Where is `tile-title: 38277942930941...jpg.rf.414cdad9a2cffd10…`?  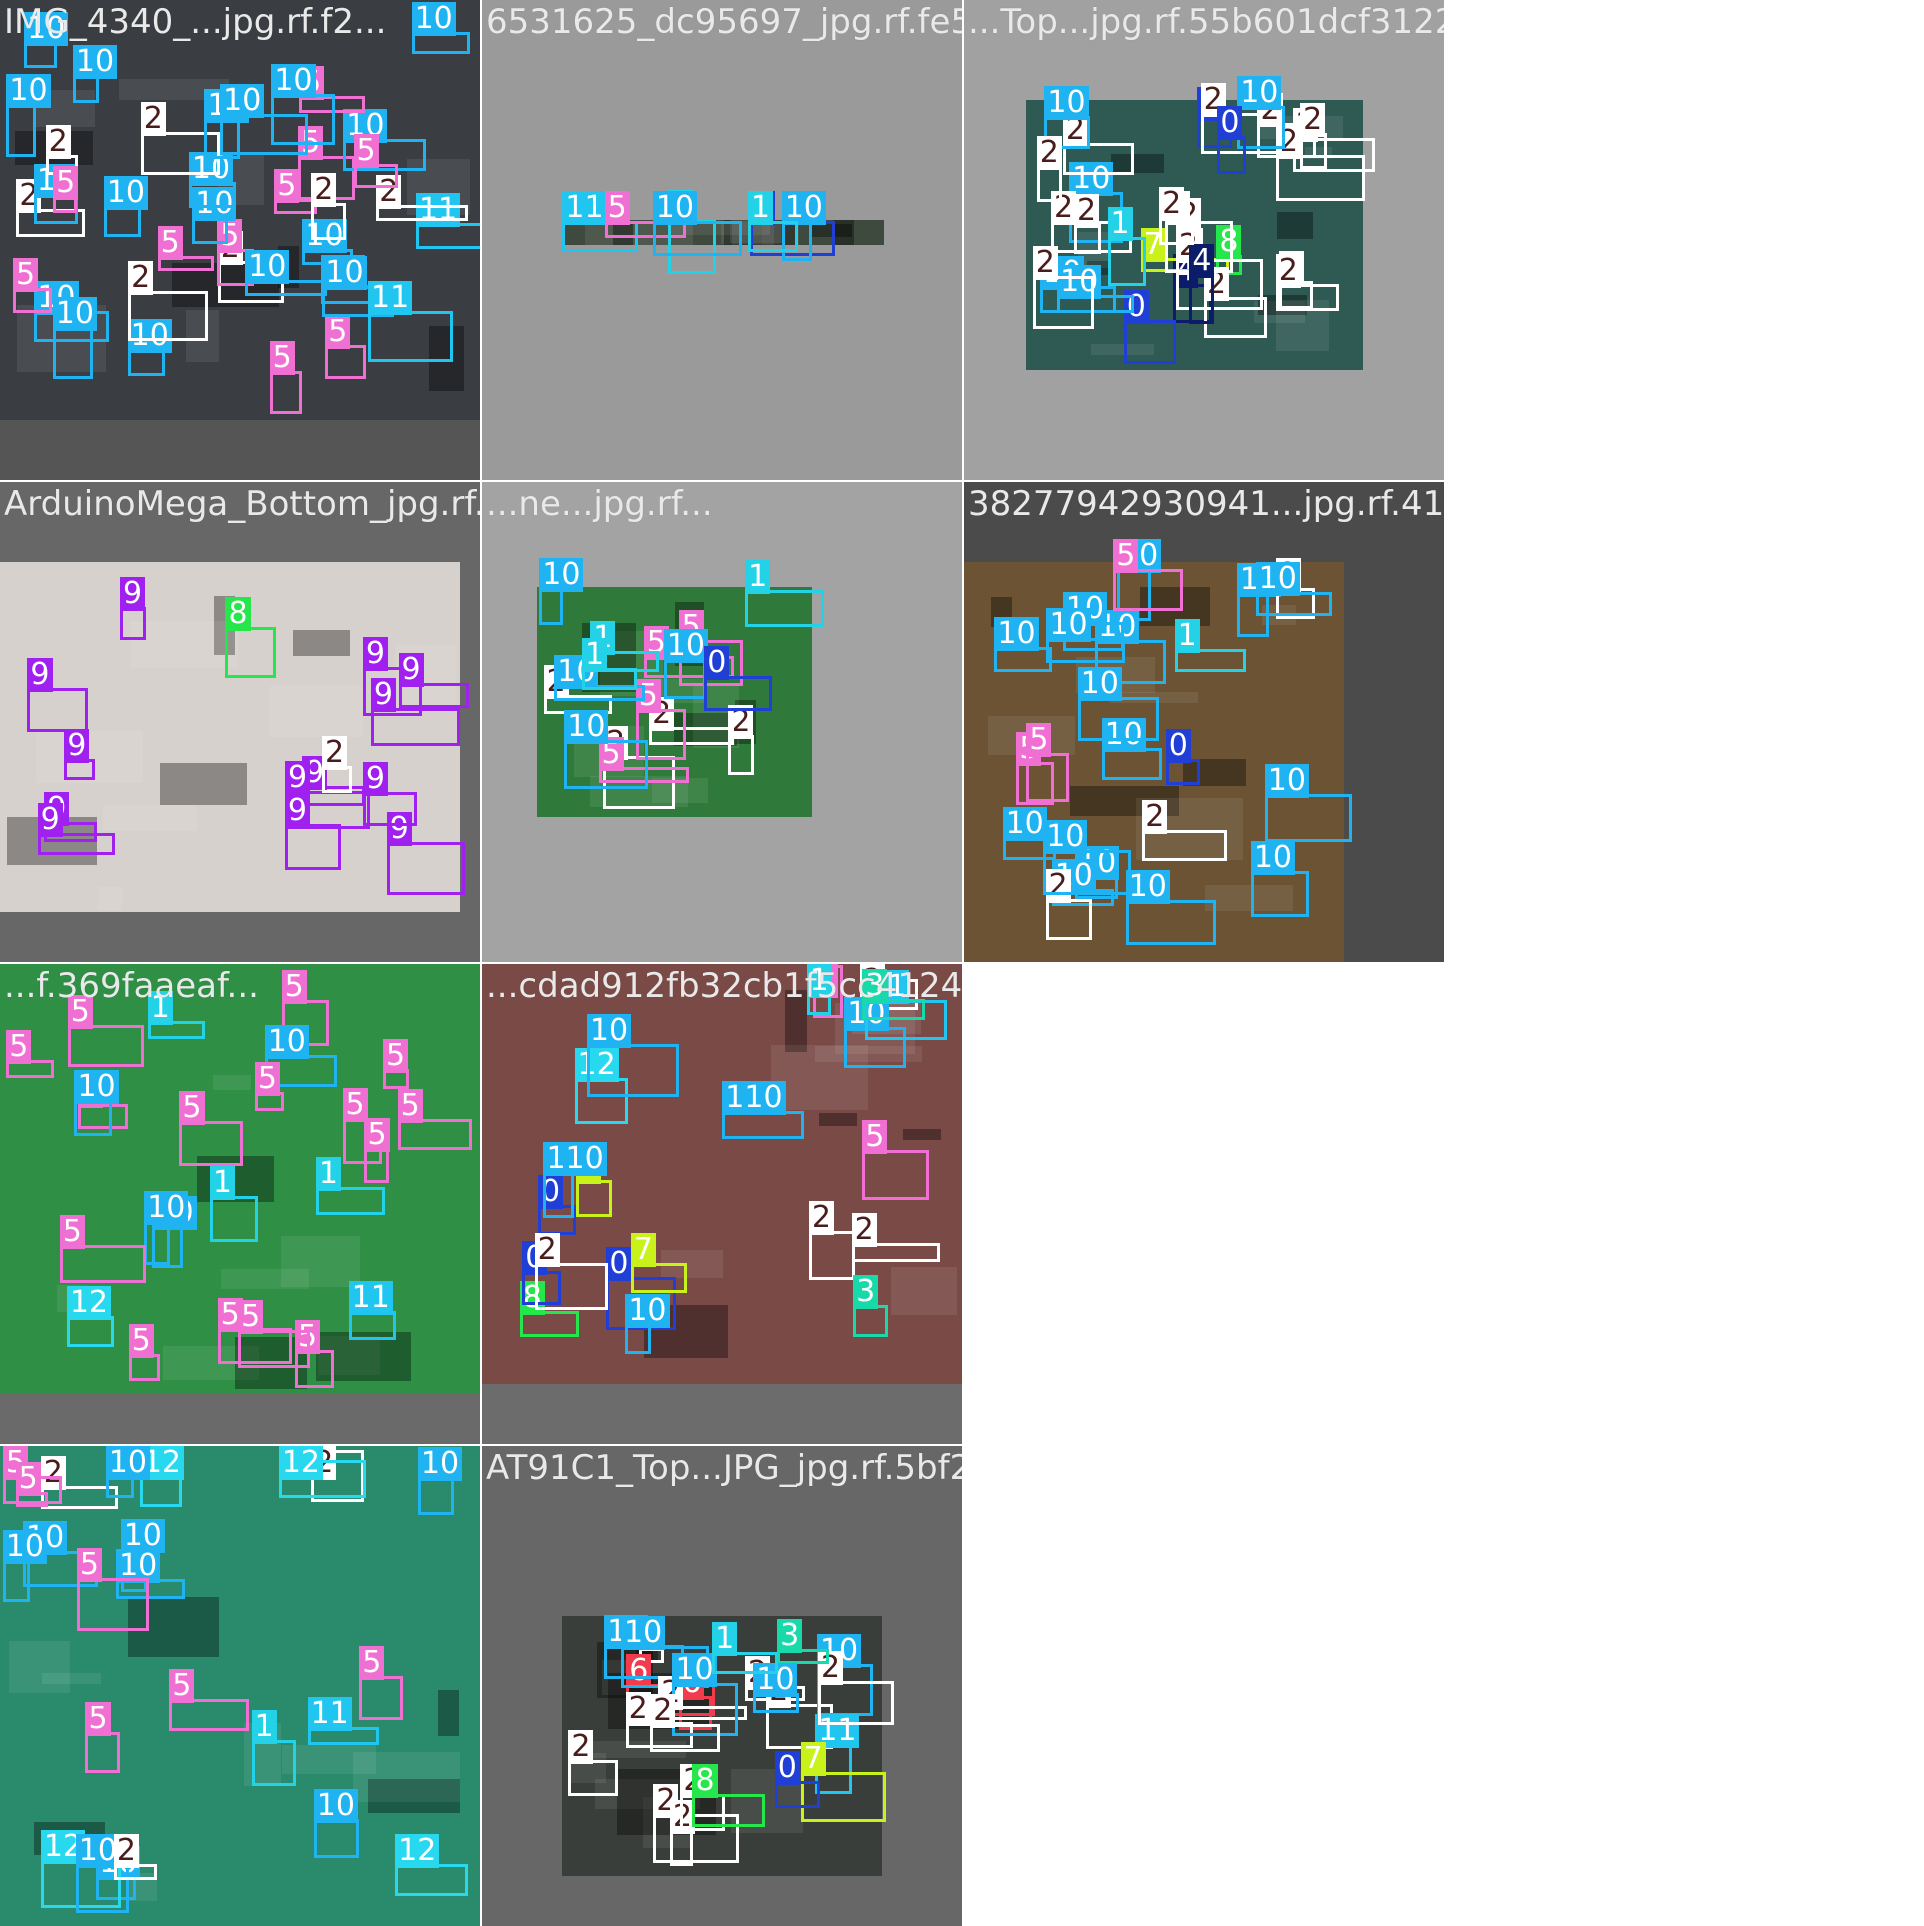
tile-title: 38277942930941...jpg.rf.414cdad9a2cffd10… is located at coordinates (1206, 504).